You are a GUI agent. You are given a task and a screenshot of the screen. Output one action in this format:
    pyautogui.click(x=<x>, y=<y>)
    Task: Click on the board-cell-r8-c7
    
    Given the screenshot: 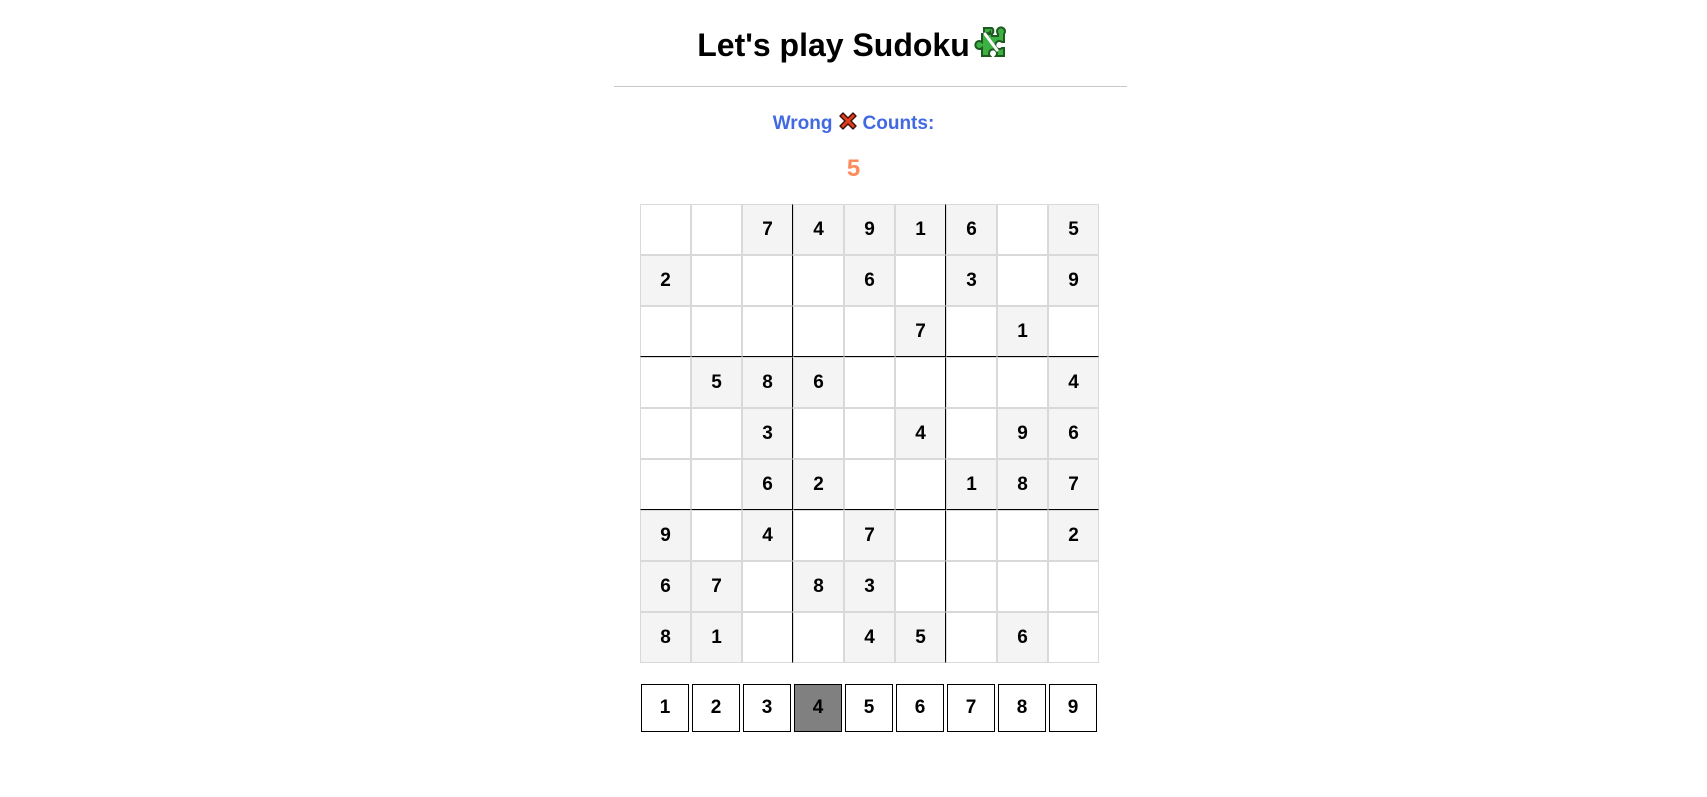 What is the action you would take?
    pyautogui.click(x=971, y=586)
    